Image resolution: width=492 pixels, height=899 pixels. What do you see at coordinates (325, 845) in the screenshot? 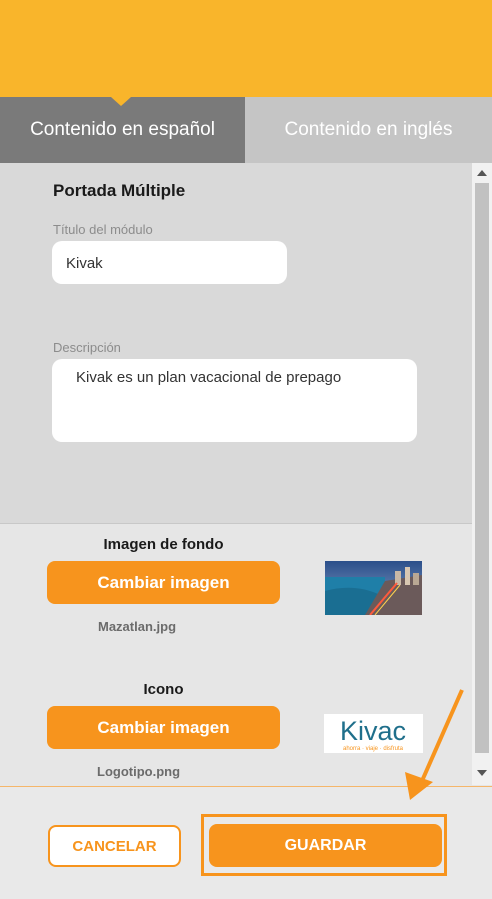
I see `save-button: GUARDAR` at bounding box center [325, 845].